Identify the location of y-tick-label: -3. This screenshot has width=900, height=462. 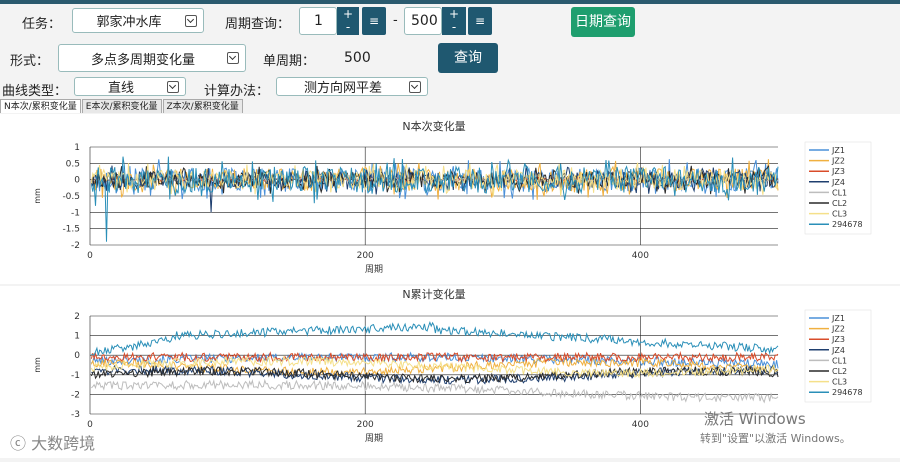
(75, 415).